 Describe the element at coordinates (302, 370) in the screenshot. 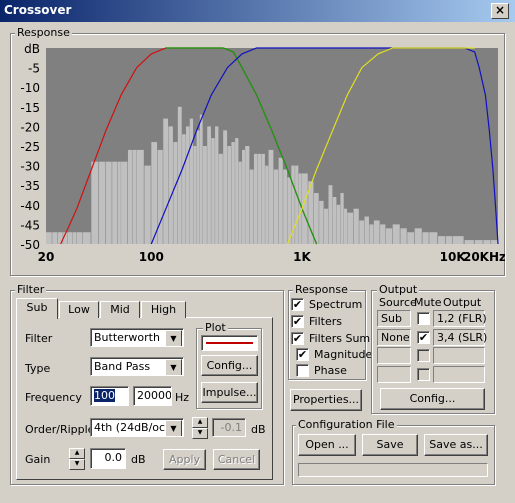

I see `checkbox-phase` at that location.